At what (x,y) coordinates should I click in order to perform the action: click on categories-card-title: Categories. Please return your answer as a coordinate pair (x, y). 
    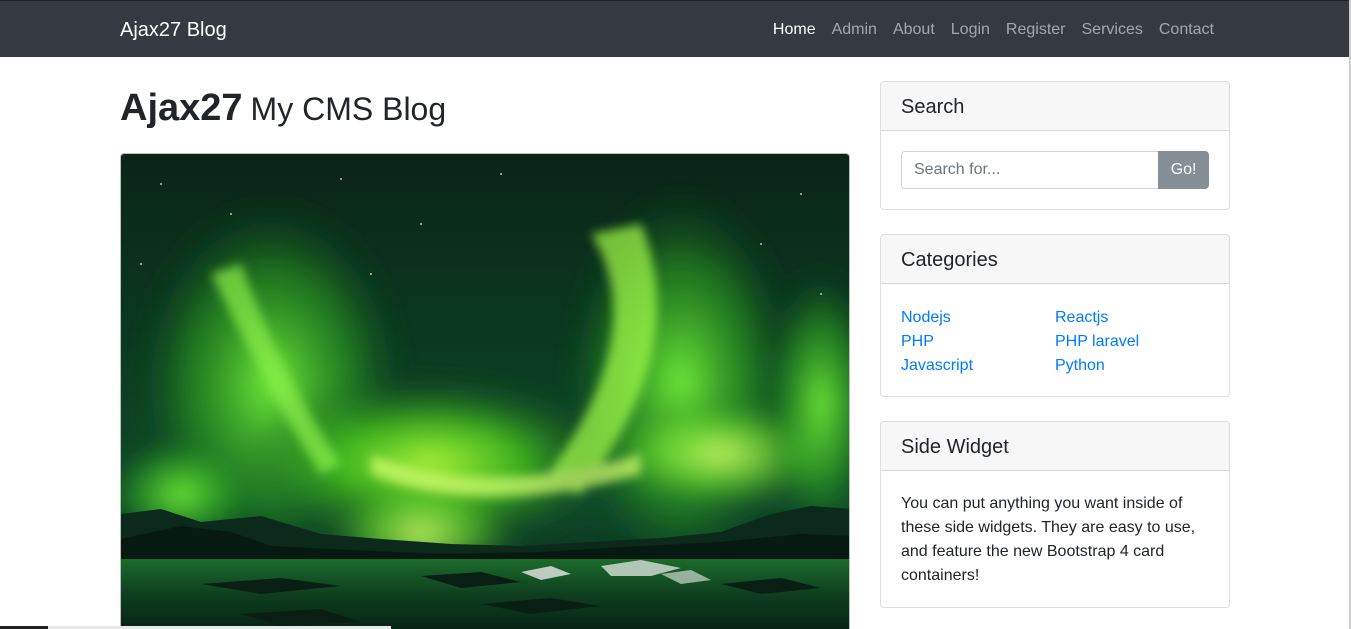
    Looking at the image, I should click on (1055, 259).